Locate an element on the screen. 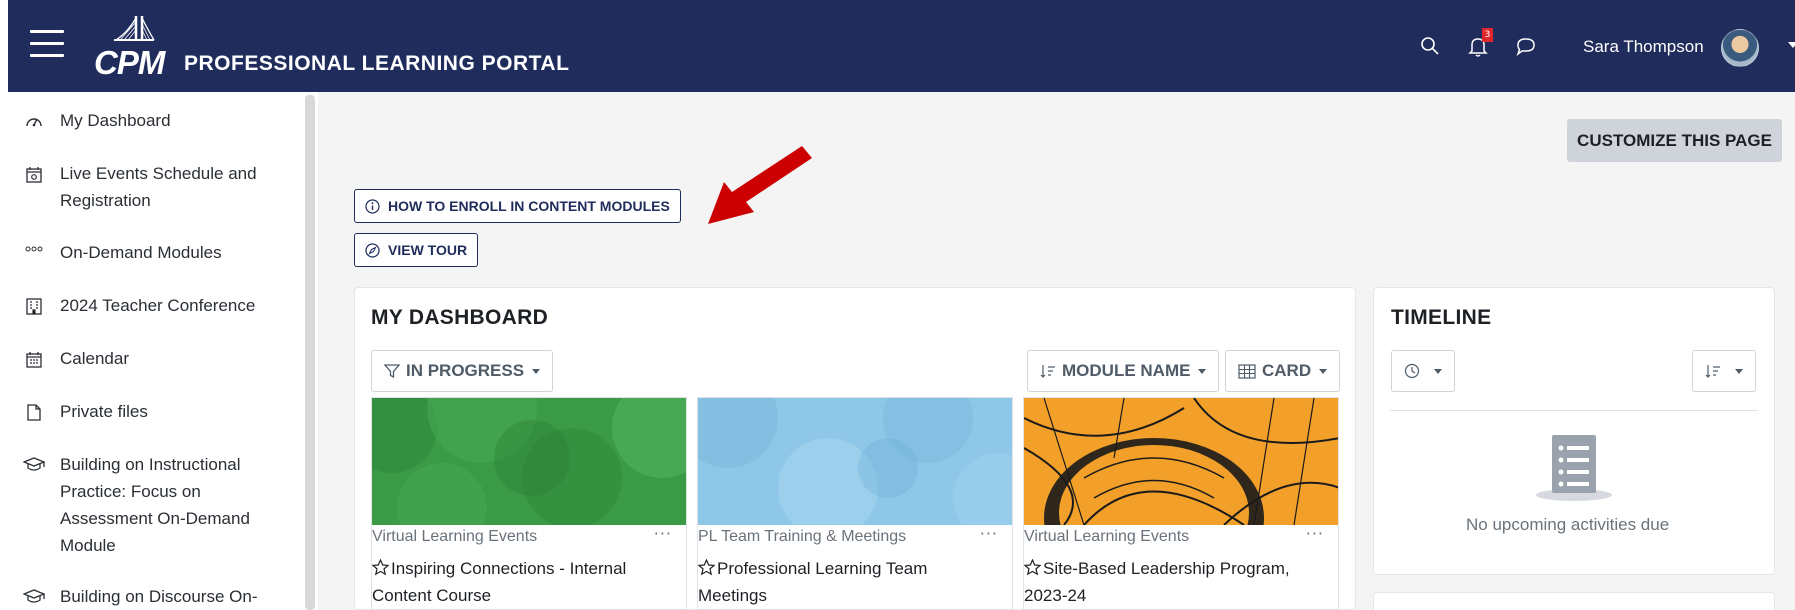 The width and height of the screenshot is (1795, 610). calendar-gear-icon is located at coordinates (34, 174).